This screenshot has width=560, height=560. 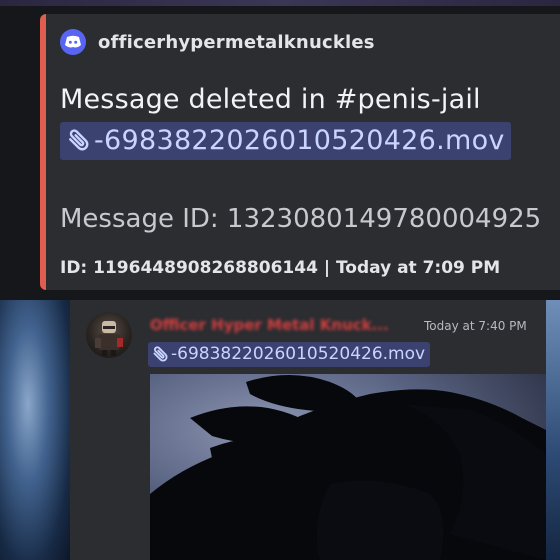 What do you see at coordinates (43, 152) in the screenshot?
I see `embed-accent-border` at bounding box center [43, 152].